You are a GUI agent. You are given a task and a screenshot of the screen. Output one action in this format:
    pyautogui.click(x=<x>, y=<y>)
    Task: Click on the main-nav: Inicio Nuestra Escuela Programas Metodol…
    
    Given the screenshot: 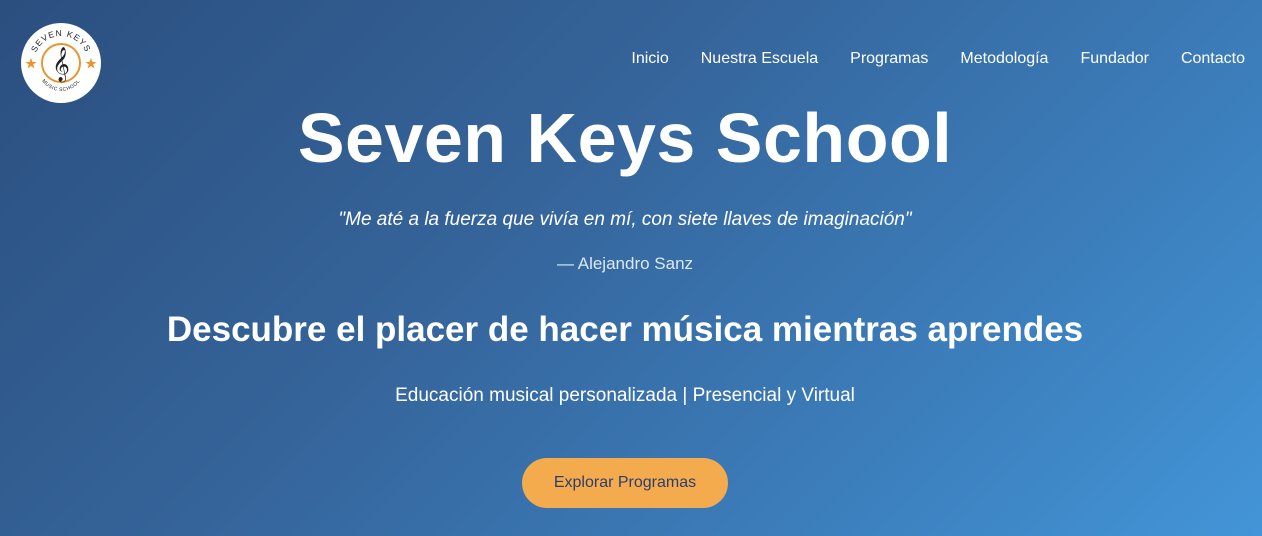 What is the action you would take?
    pyautogui.click(x=922, y=59)
    